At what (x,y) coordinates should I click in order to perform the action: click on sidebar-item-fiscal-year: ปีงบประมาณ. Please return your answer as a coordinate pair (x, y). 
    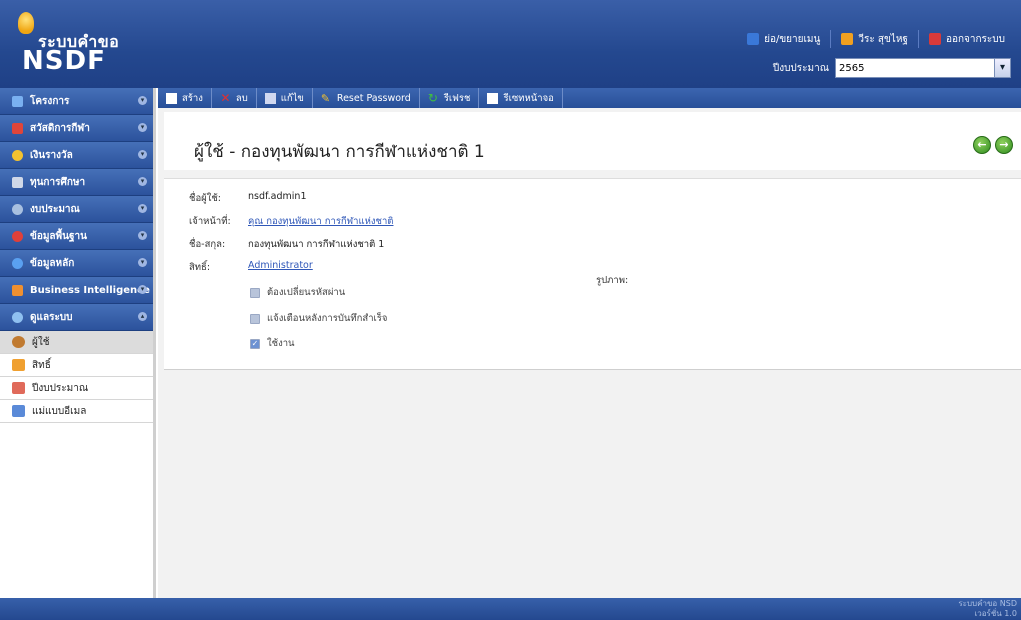
    Looking at the image, I should click on (76, 388).